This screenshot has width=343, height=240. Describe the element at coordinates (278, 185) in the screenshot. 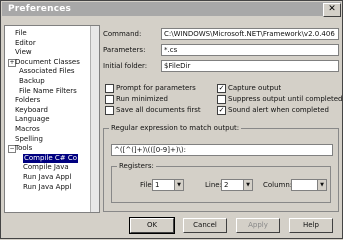

I see `column-register-label: Column:` at that location.